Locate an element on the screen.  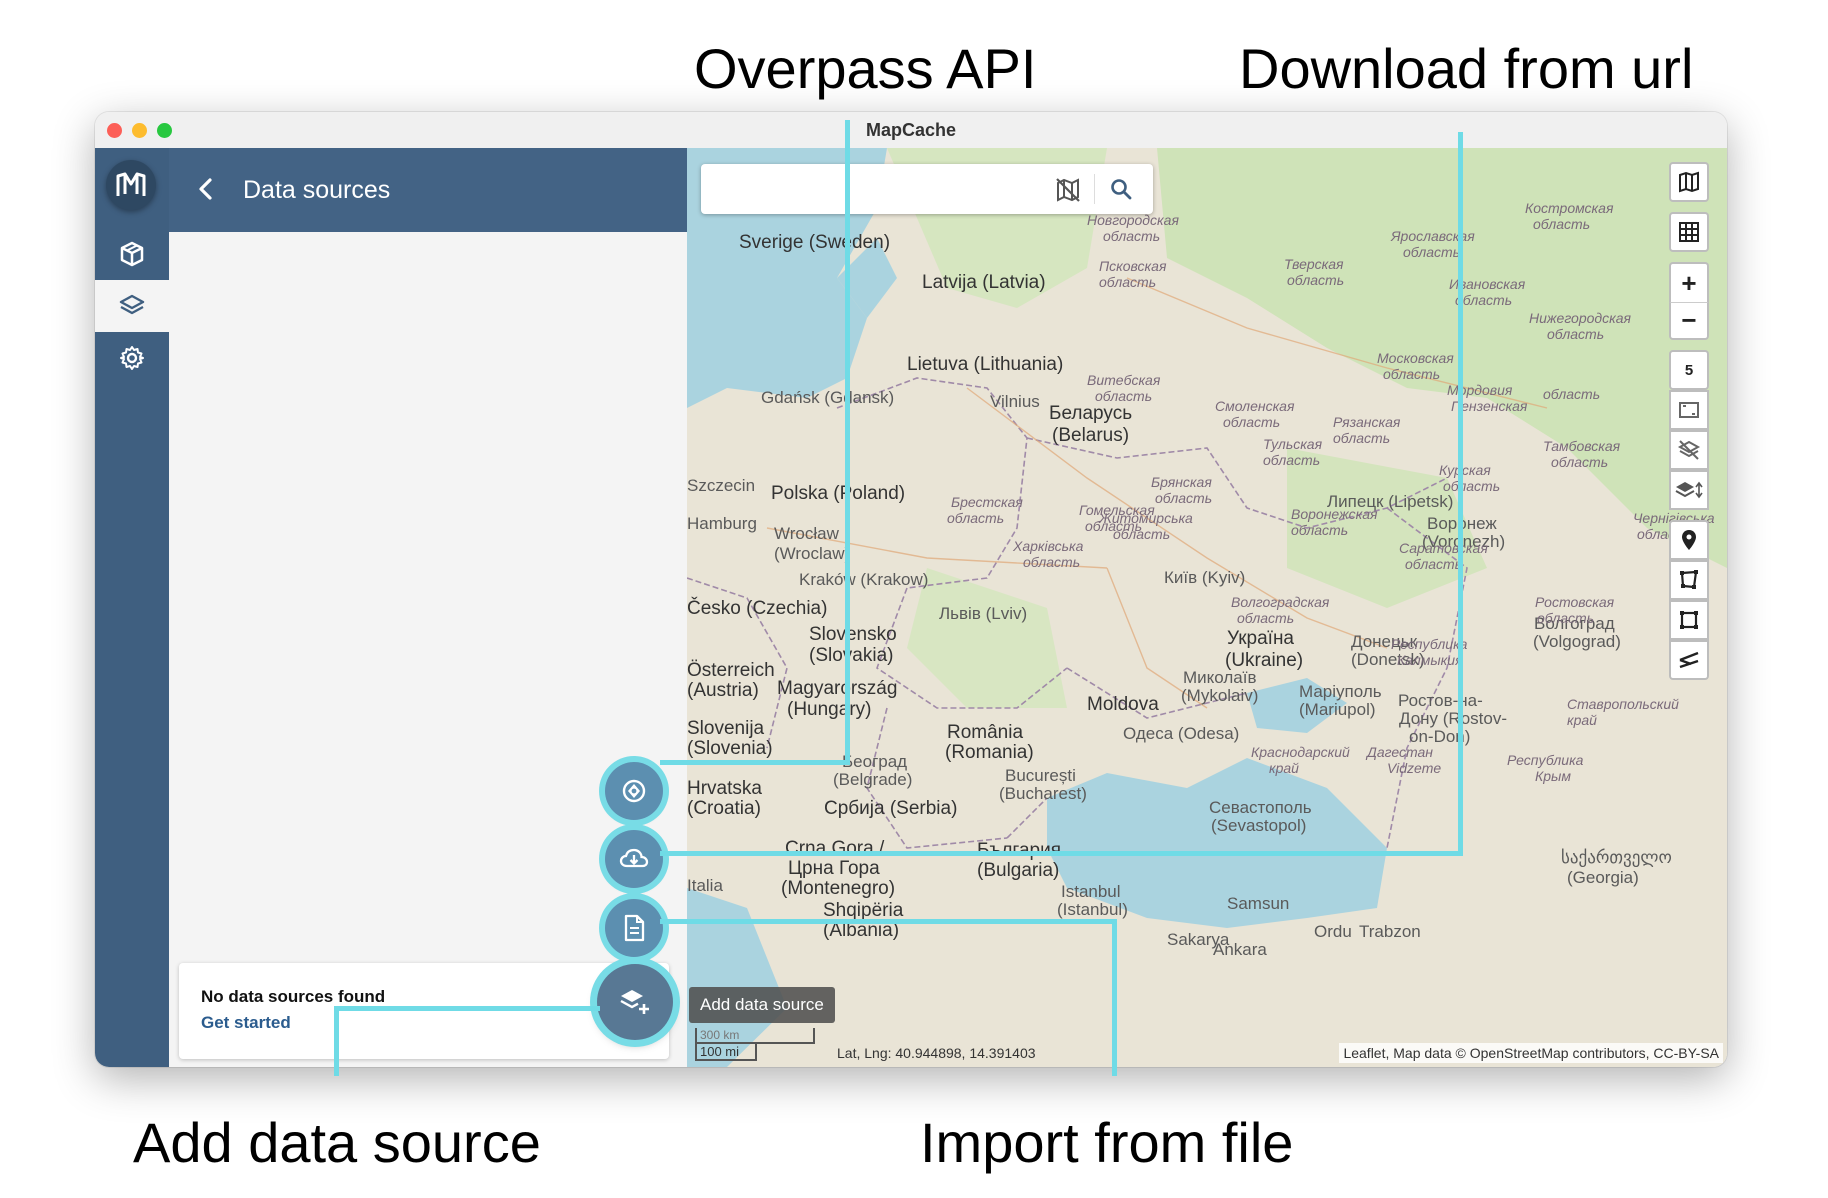
nav-item-projects is located at coordinates (132, 254).